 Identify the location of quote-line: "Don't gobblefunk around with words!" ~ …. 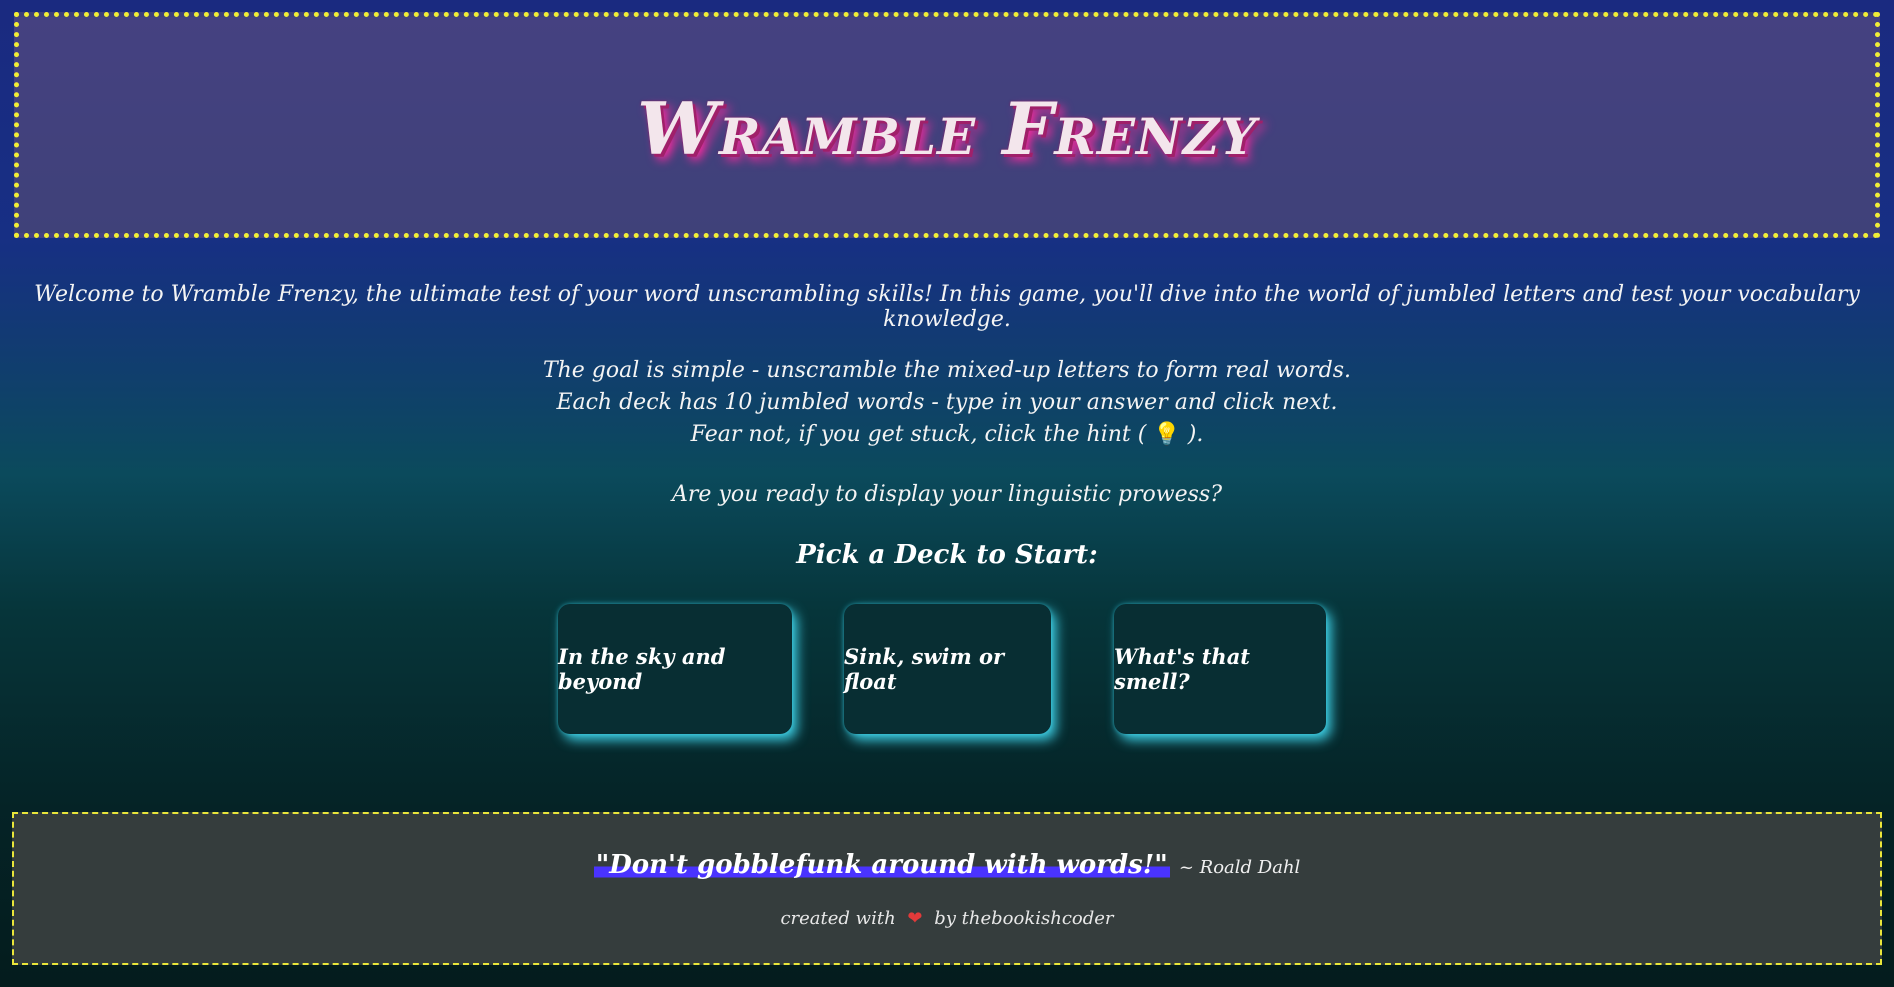
(947, 865).